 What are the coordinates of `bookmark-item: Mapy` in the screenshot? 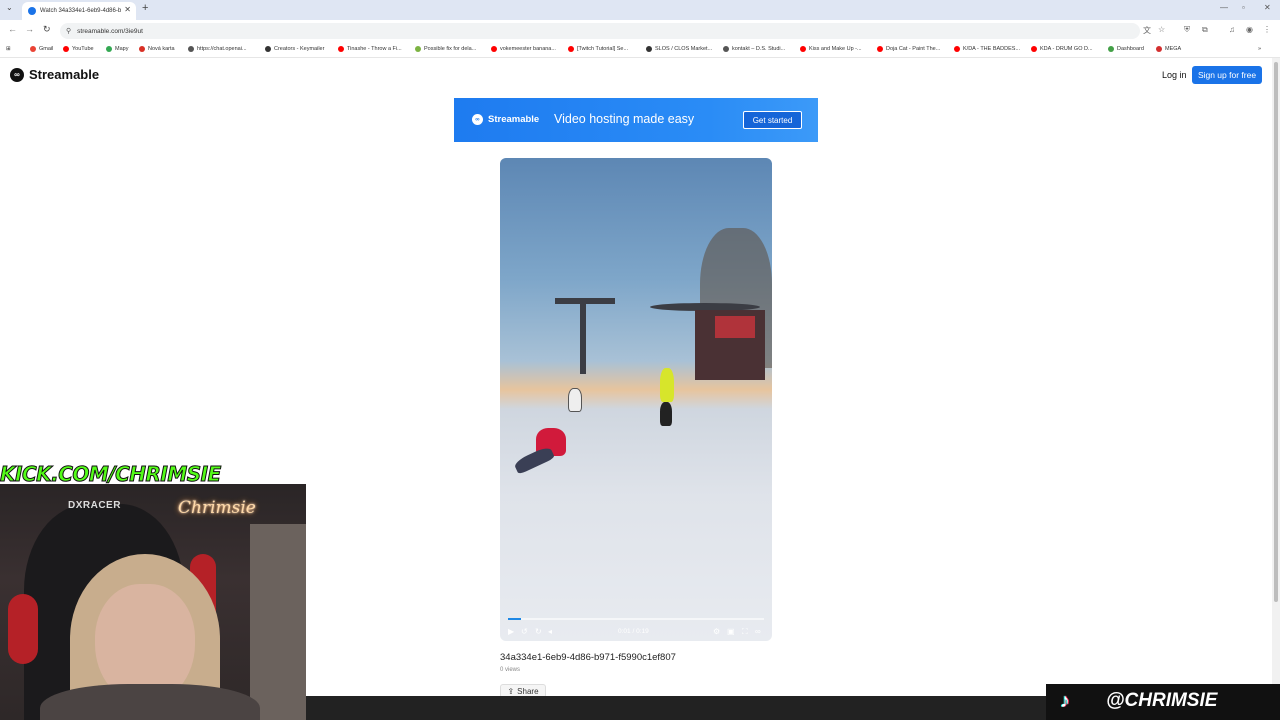 It's located at (117, 49).